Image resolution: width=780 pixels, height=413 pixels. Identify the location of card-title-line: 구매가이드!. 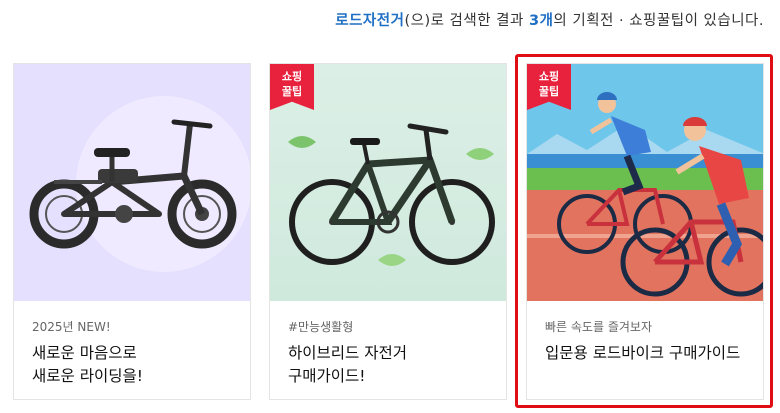
(327, 376).